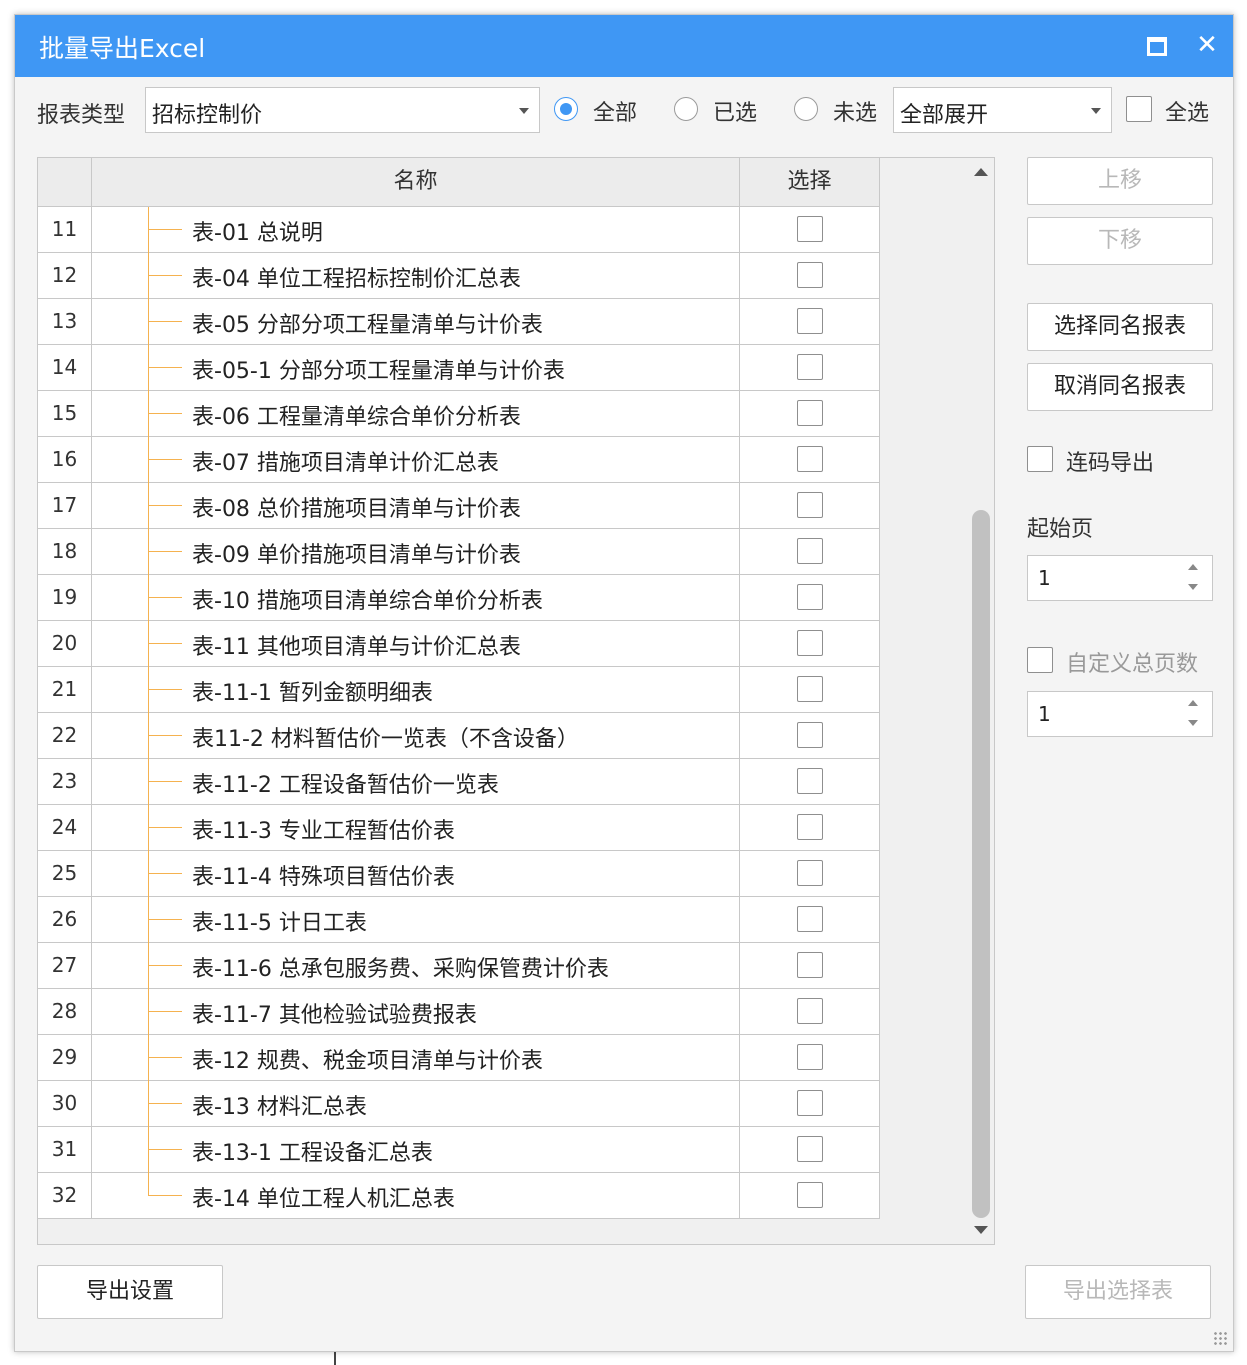  What do you see at coordinates (416, 644) in the screenshot?
I see `row-name-cell: 表-11 其他项目清单与计价汇总表` at bounding box center [416, 644].